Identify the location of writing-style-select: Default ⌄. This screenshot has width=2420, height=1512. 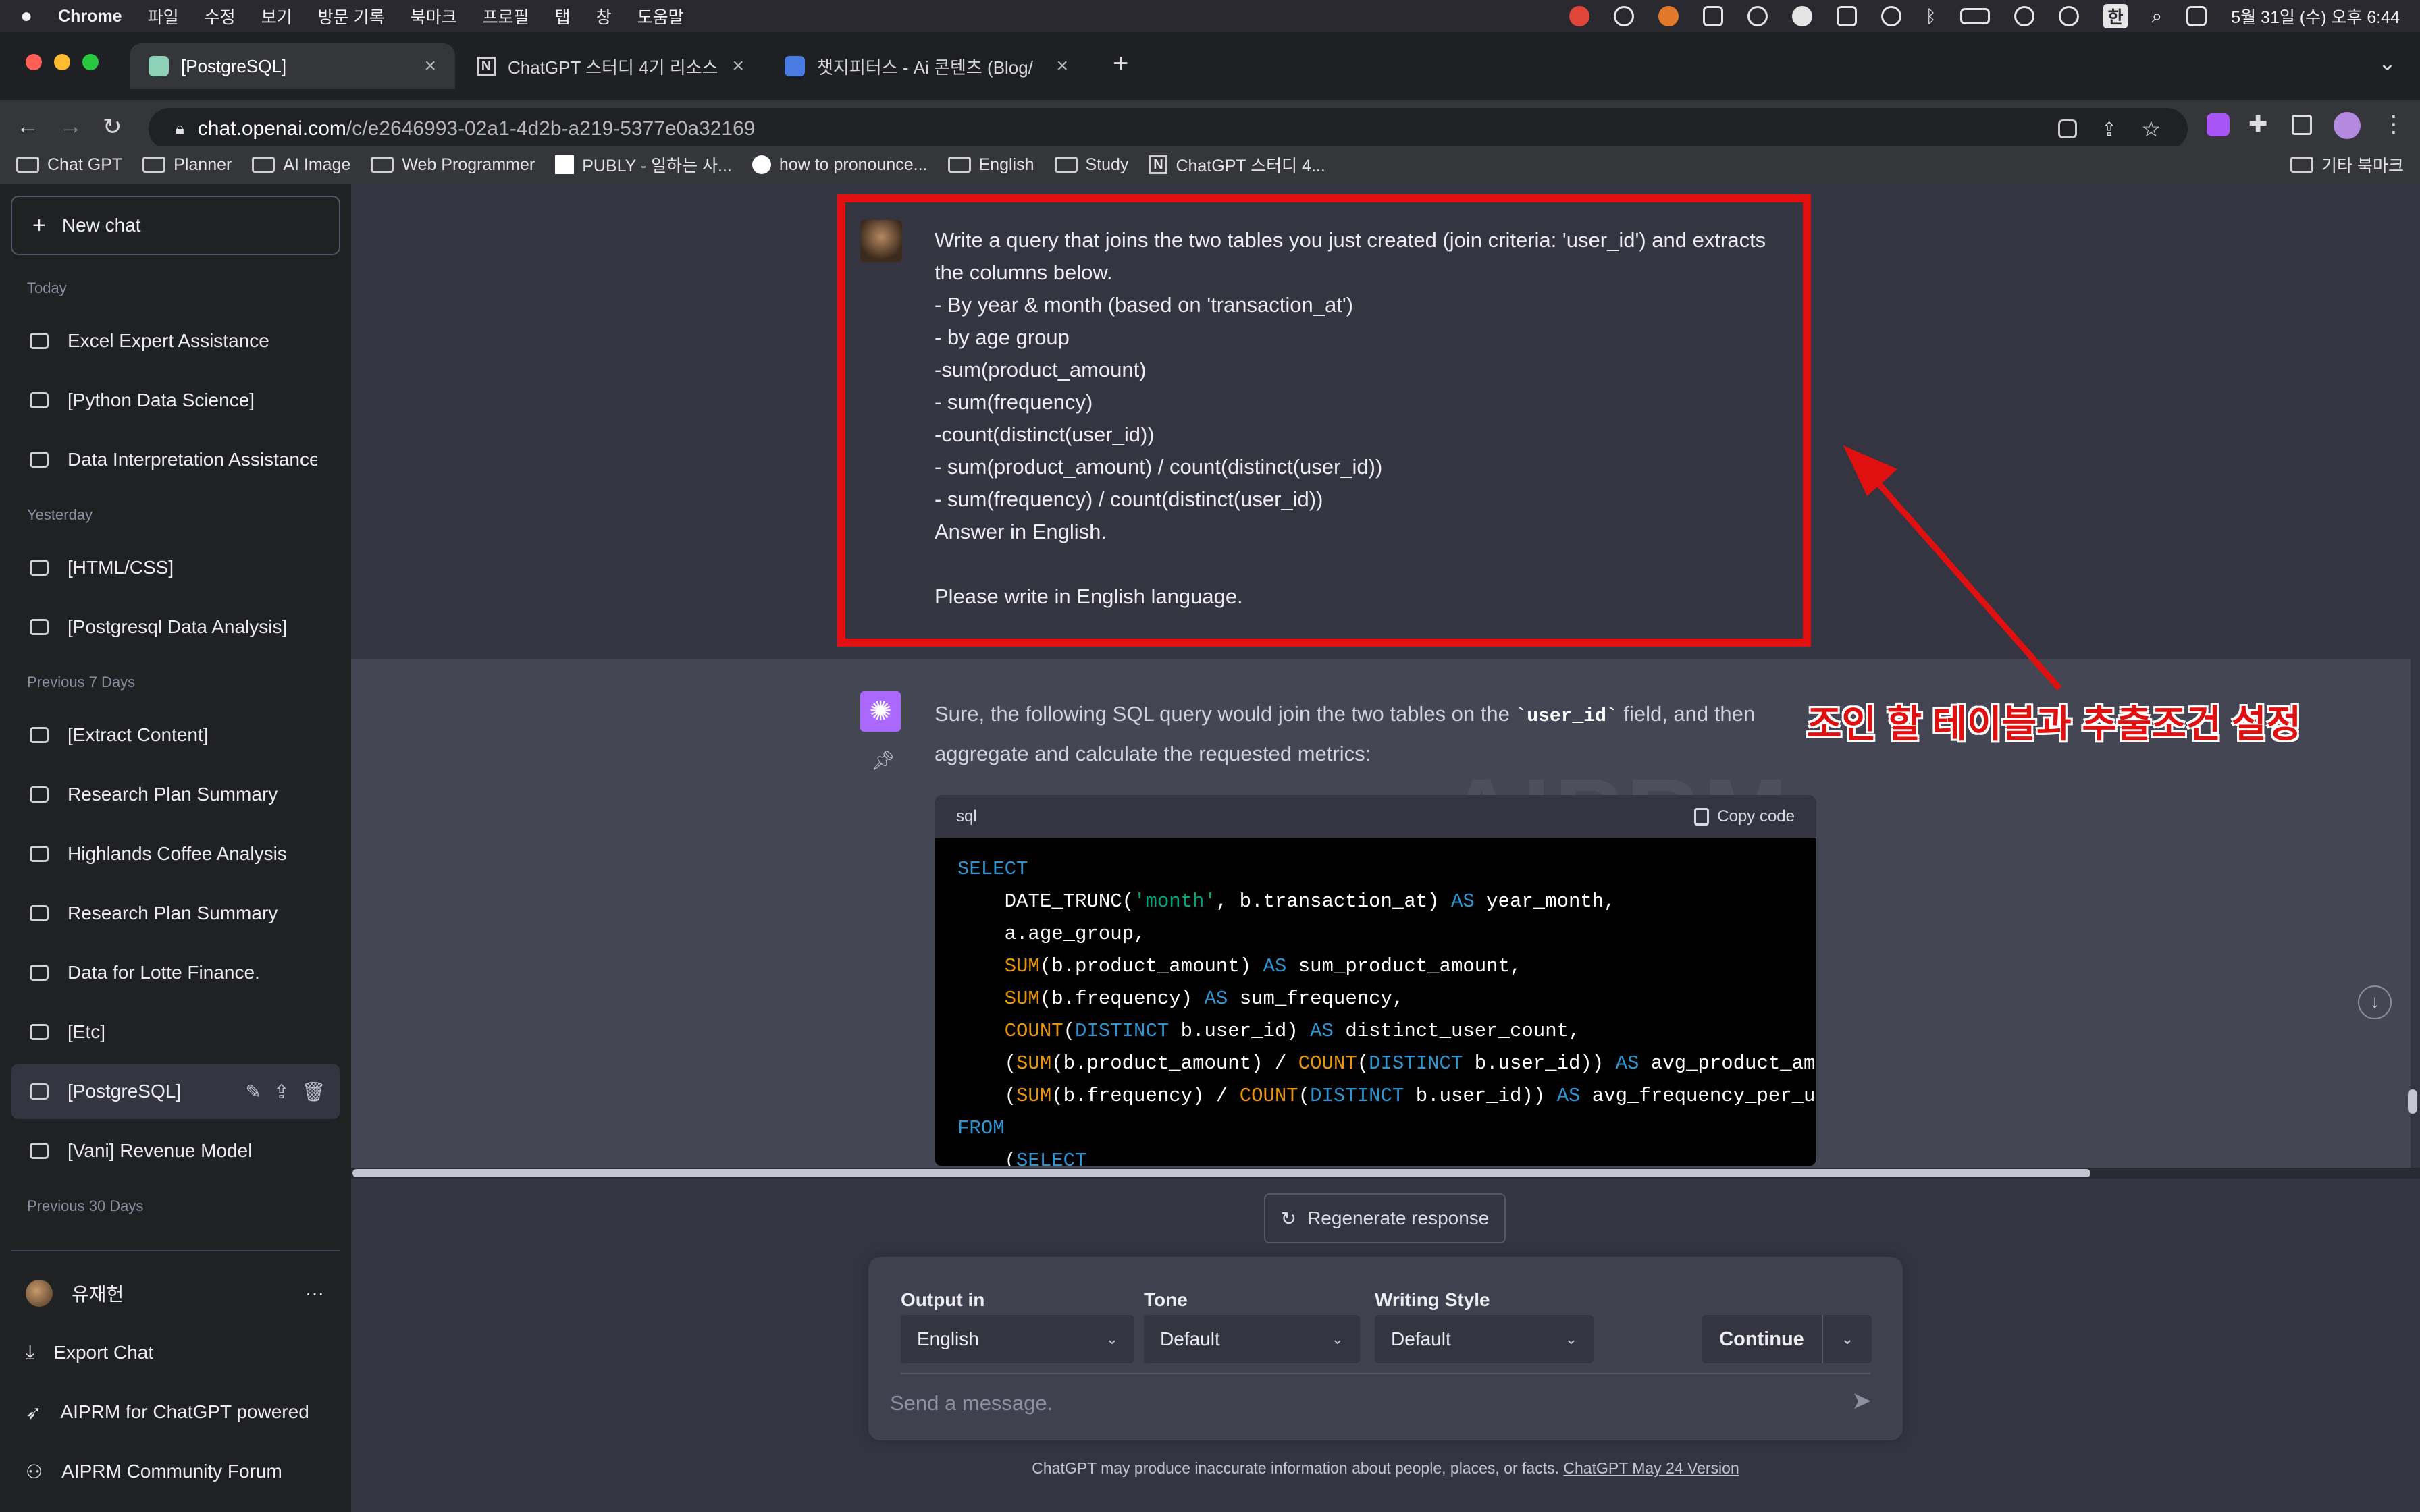
(1484, 1339).